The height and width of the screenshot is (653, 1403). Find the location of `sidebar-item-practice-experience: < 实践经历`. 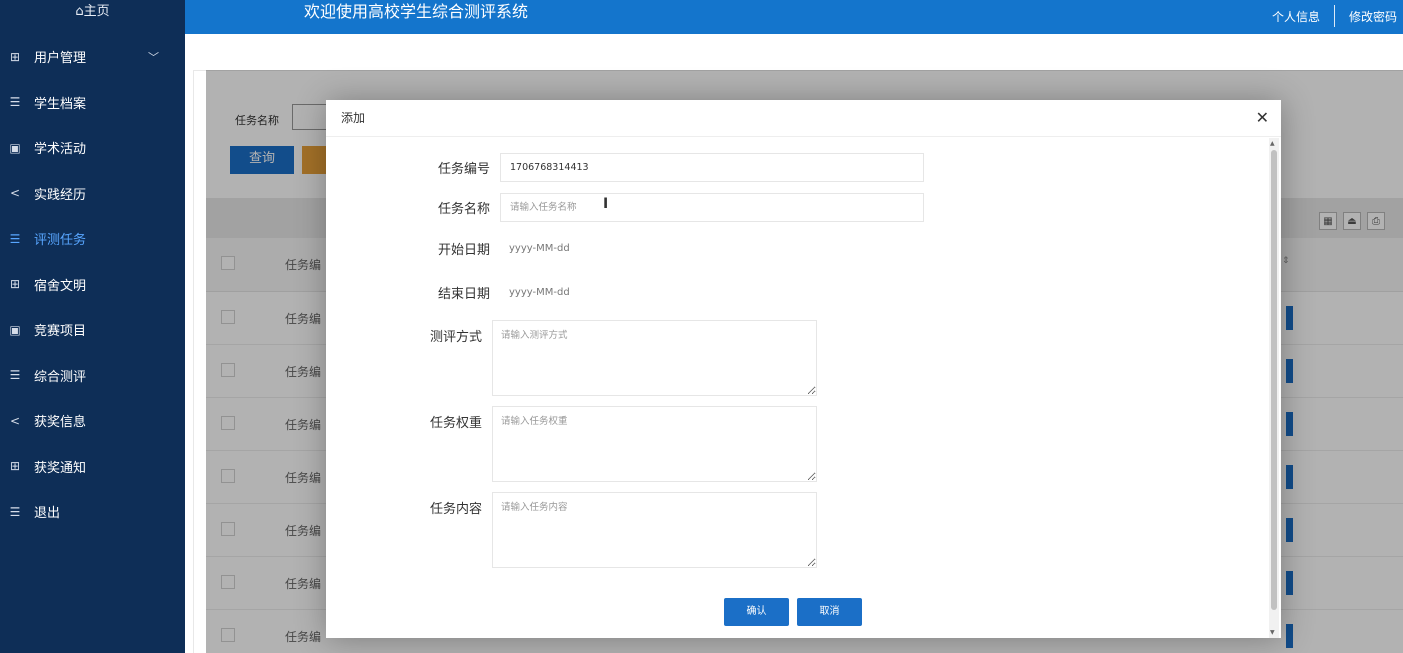

sidebar-item-practice-experience: < 实践经历 is located at coordinates (92, 194).